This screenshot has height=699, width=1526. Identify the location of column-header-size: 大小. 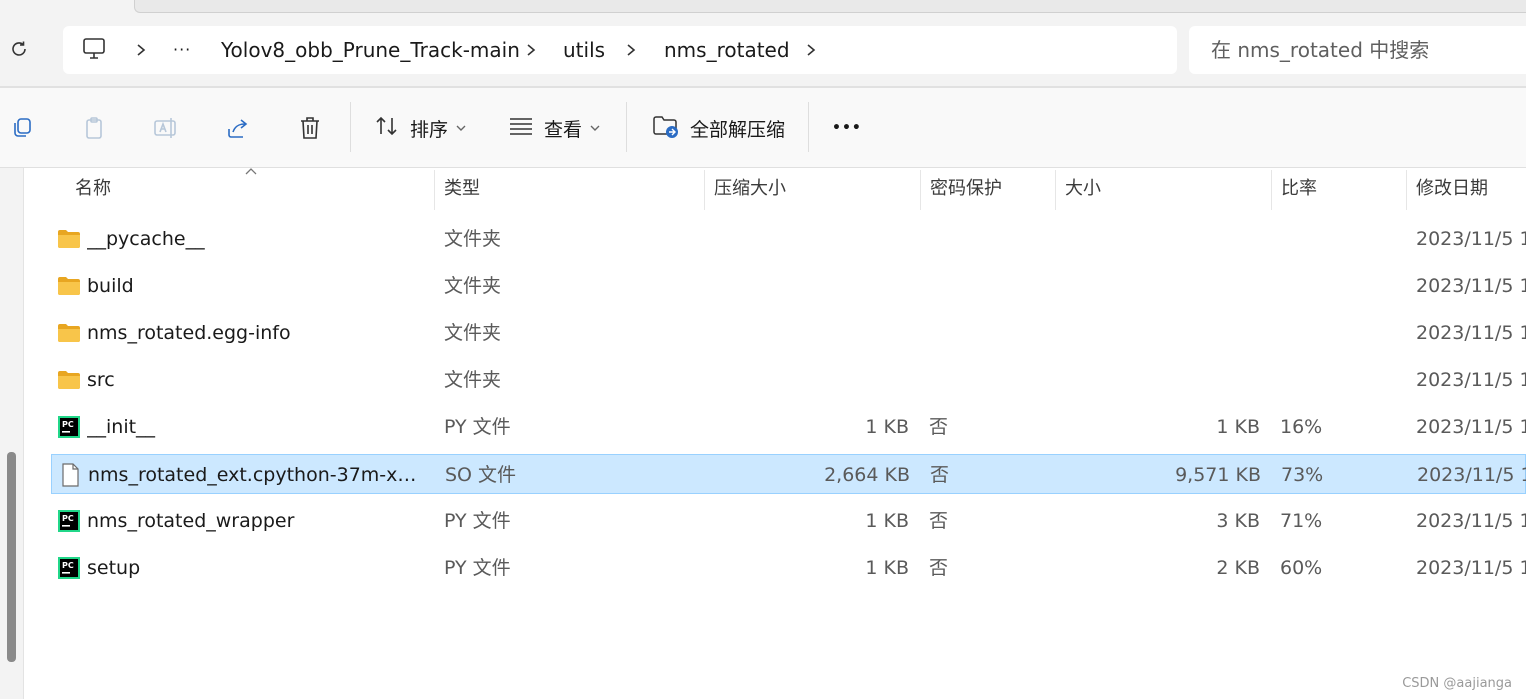
(1083, 189).